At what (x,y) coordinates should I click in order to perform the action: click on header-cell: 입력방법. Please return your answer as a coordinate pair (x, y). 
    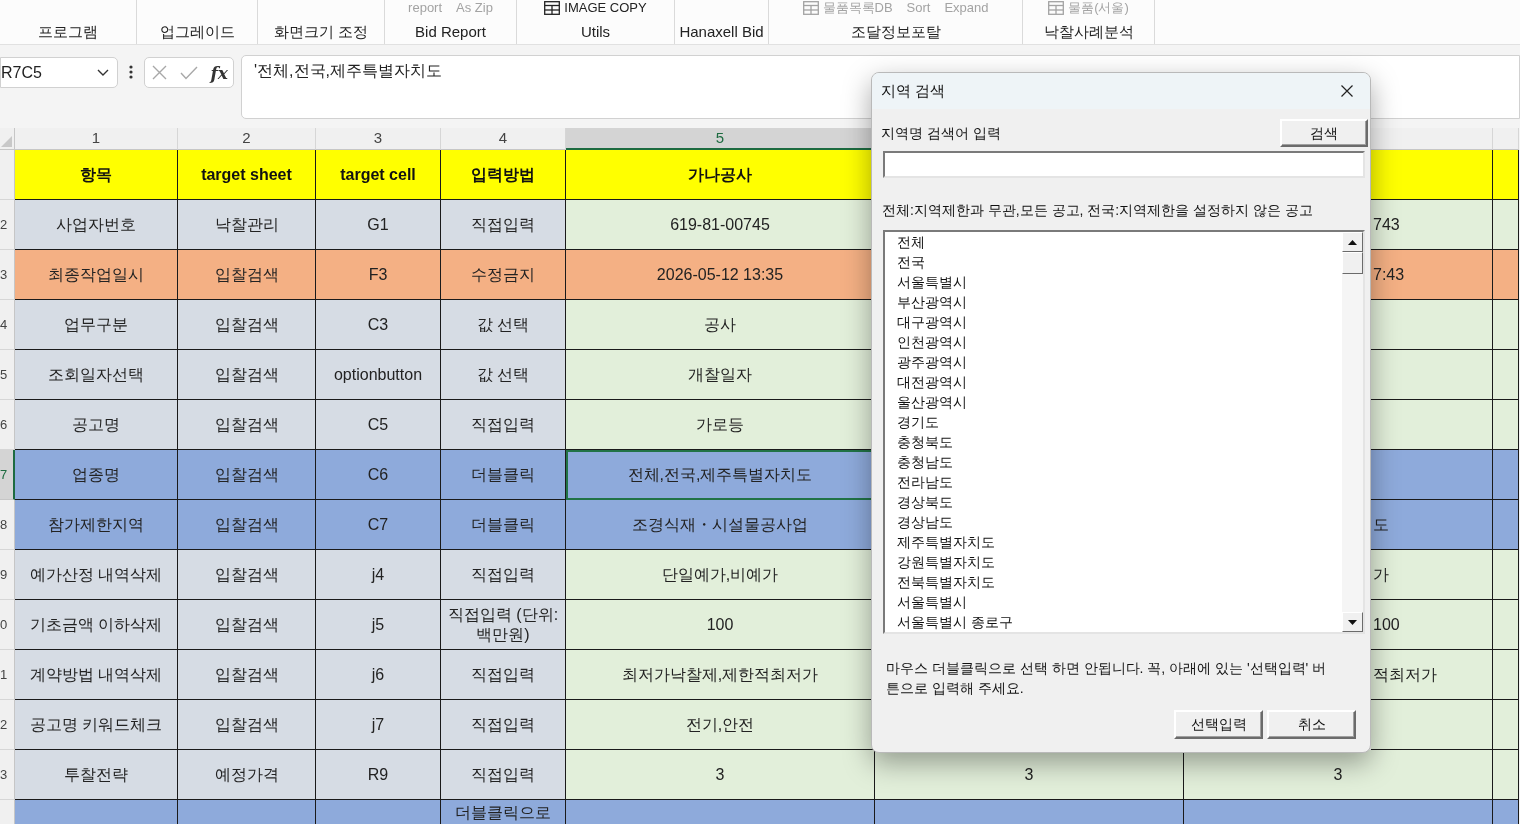
    Looking at the image, I should click on (503, 175).